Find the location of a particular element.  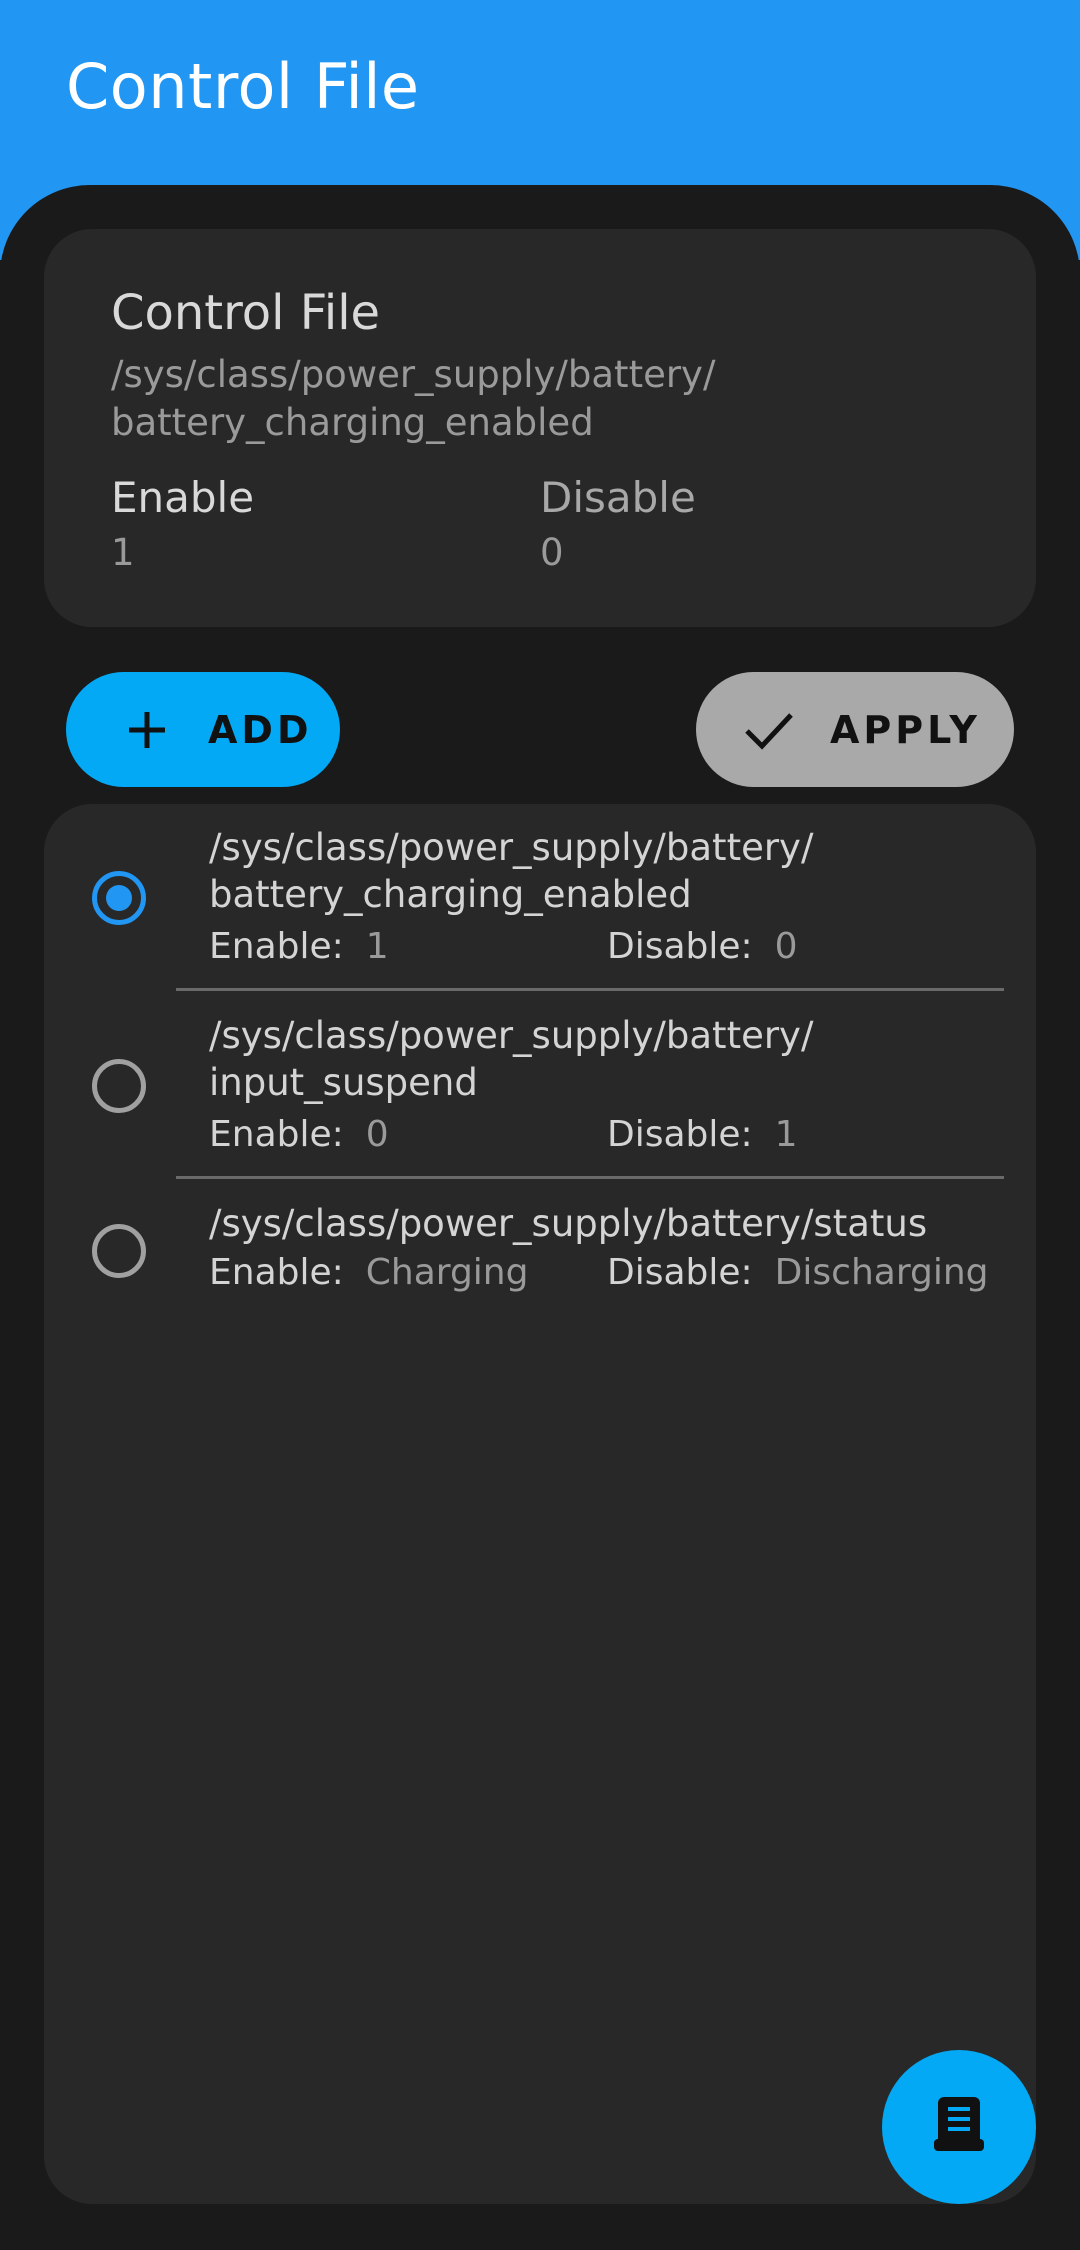

list-item-disable: Disable: 0 is located at coordinates (702, 946).